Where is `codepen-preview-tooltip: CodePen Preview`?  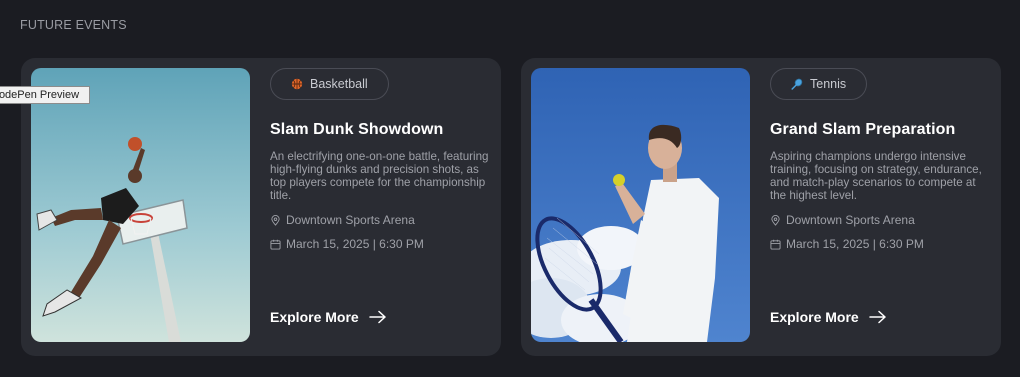 codepen-preview-tooltip: CodePen Preview is located at coordinates (45, 95).